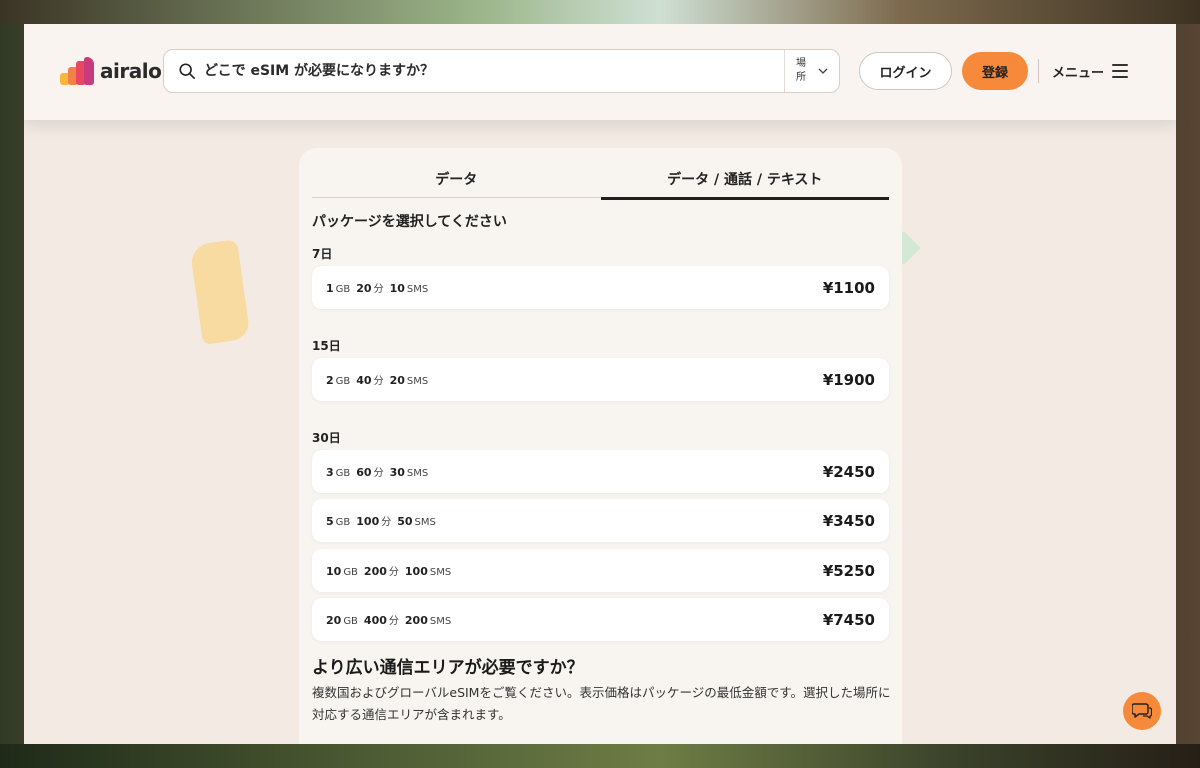 Image resolution: width=1200 pixels, height=768 pixels. Describe the element at coordinates (600, 619) in the screenshot. I see `plan-card: 20 GB 400 分 200 SMS ¥7450` at that location.